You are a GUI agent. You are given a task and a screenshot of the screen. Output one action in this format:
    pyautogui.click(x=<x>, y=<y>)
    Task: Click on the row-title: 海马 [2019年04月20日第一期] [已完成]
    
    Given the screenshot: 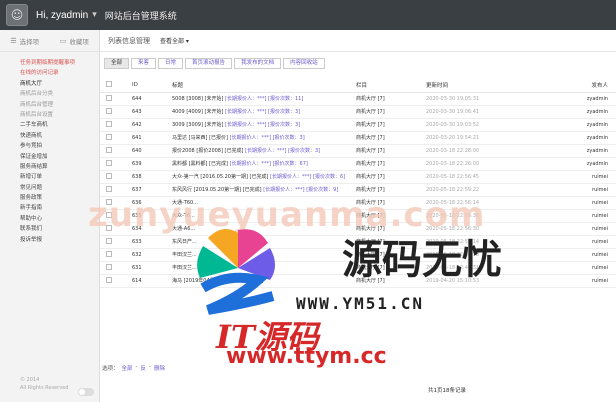 What is the action you would take?
    pyautogui.click(x=264, y=281)
    